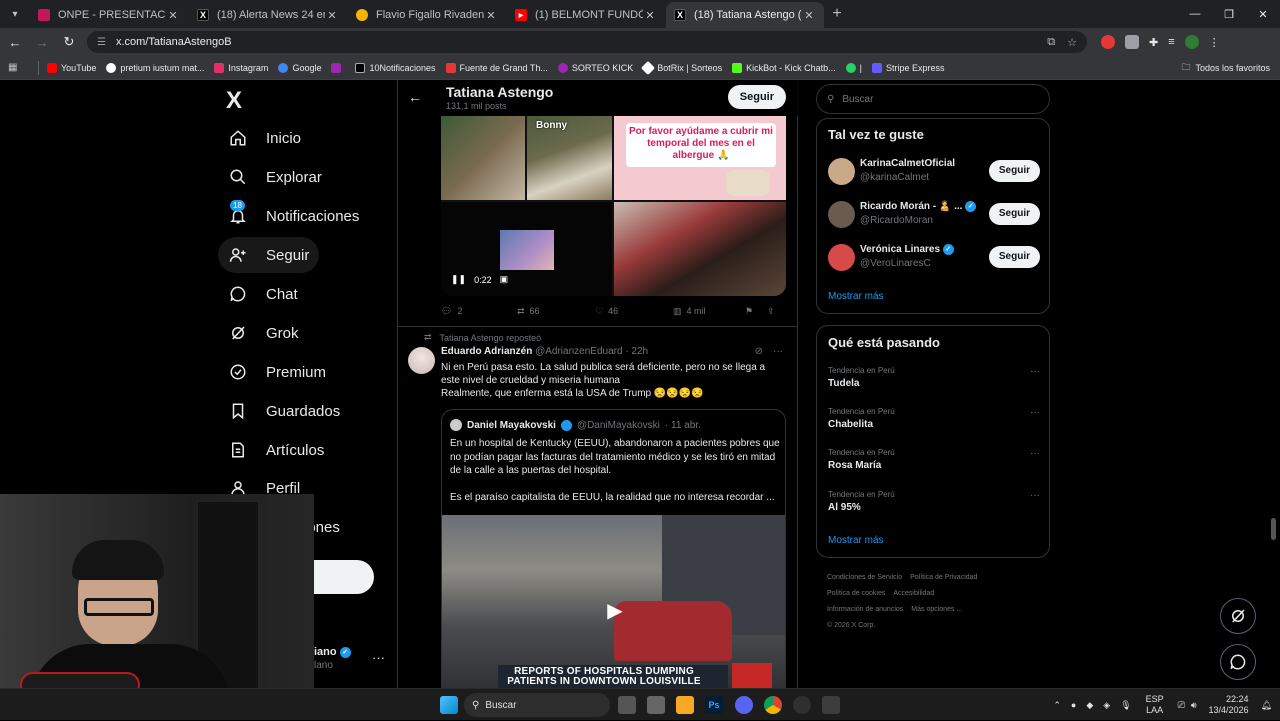  Describe the element at coordinates (856, 296) in the screenshot. I see `show-more-link: Mostrar más` at that location.